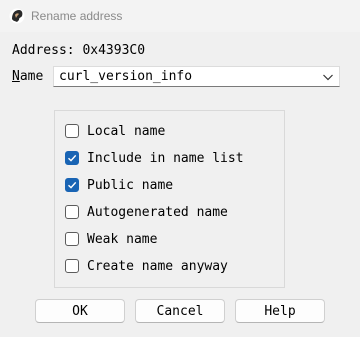  What do you see at coordinates (80, 311) in the screenshot?
I see `ok-button: OK` at bounding box center [80, 311].